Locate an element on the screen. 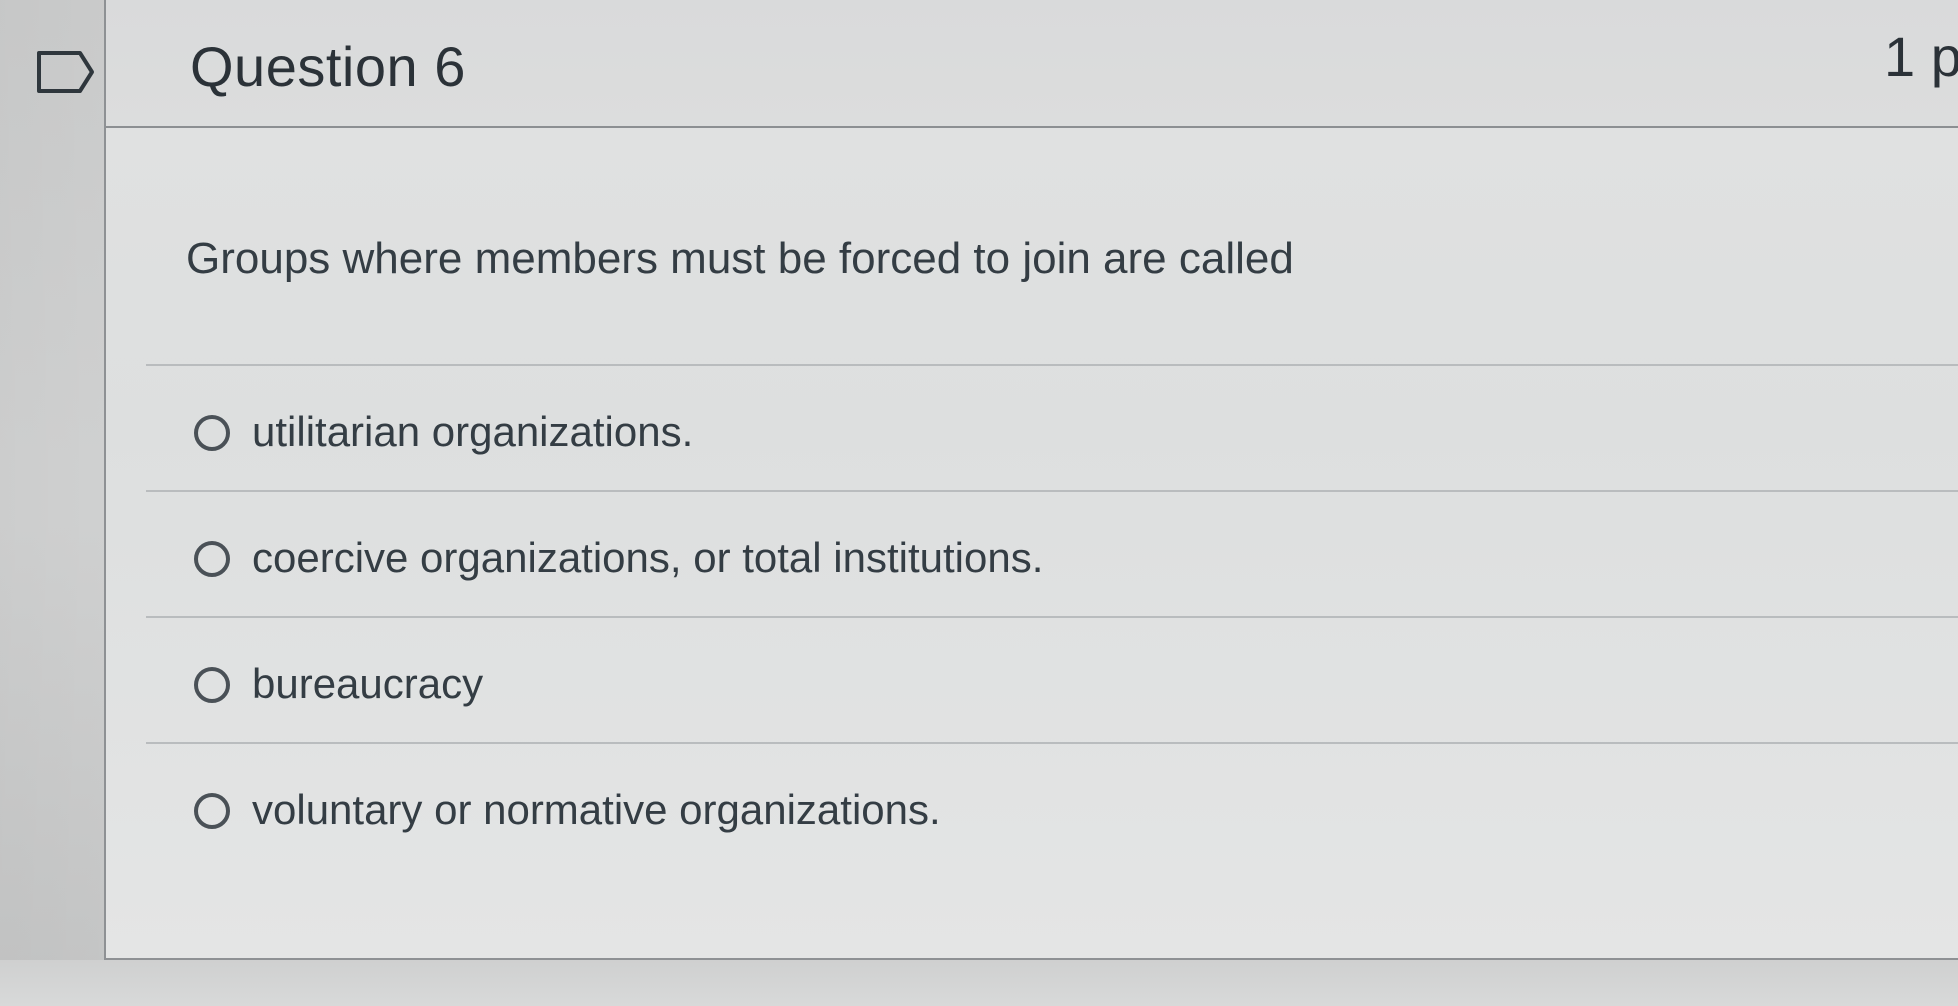  question-title: Question 6 is located at coordinates (328, 66).